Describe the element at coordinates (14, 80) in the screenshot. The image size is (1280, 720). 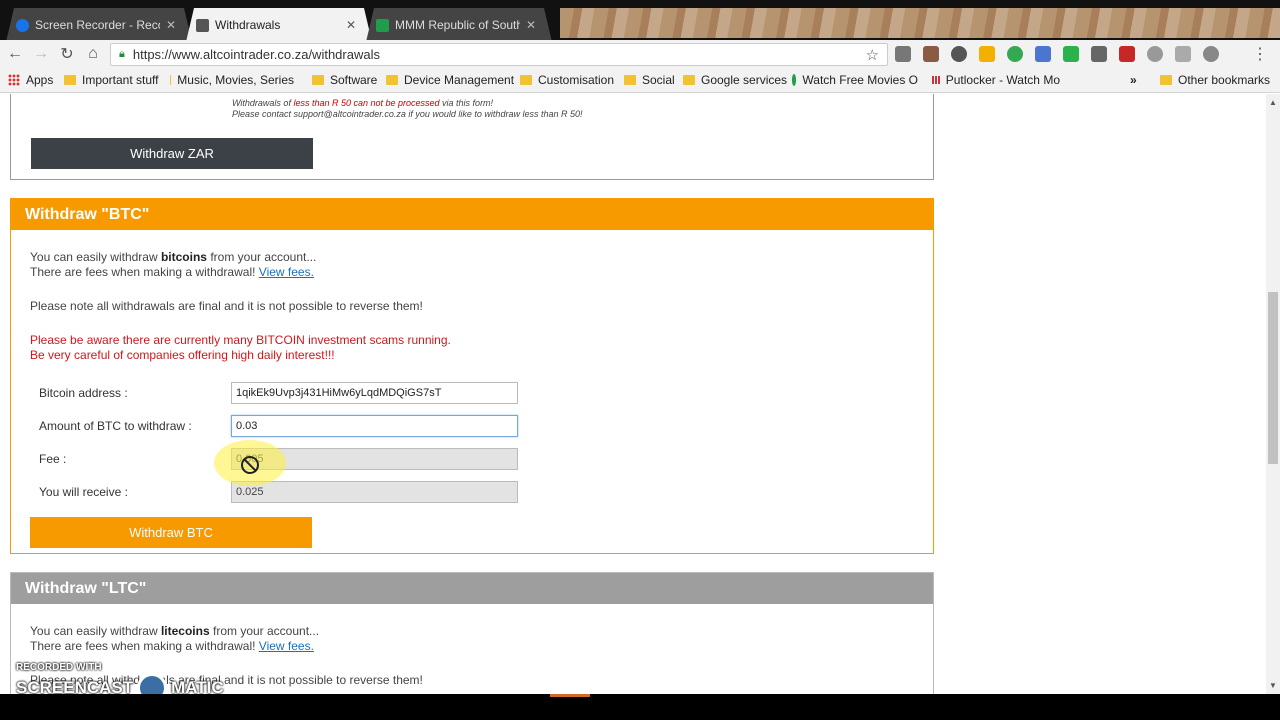
I see `apps-grid-icon` at that location.